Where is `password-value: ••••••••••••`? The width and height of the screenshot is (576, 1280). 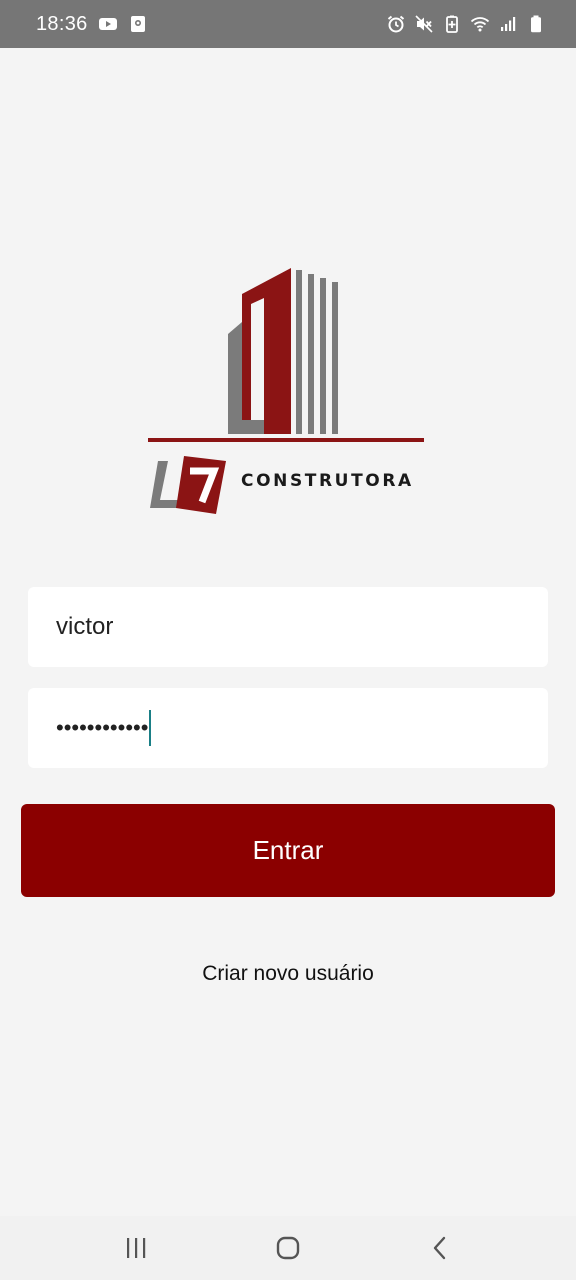
password-value: •••••••••••• is located at coordinates (102, 727).